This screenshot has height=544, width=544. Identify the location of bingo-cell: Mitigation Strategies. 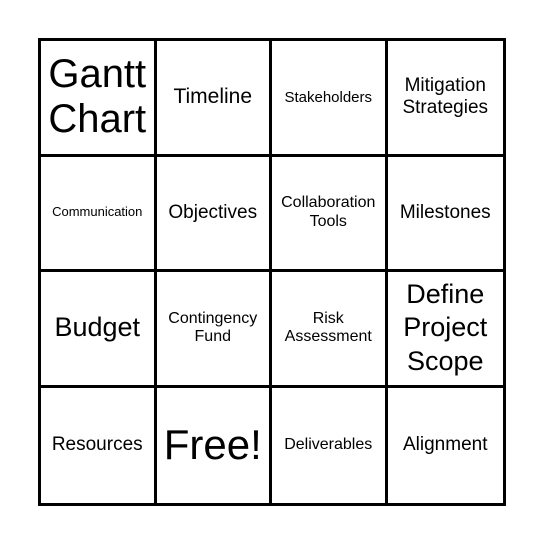
(445, 99).